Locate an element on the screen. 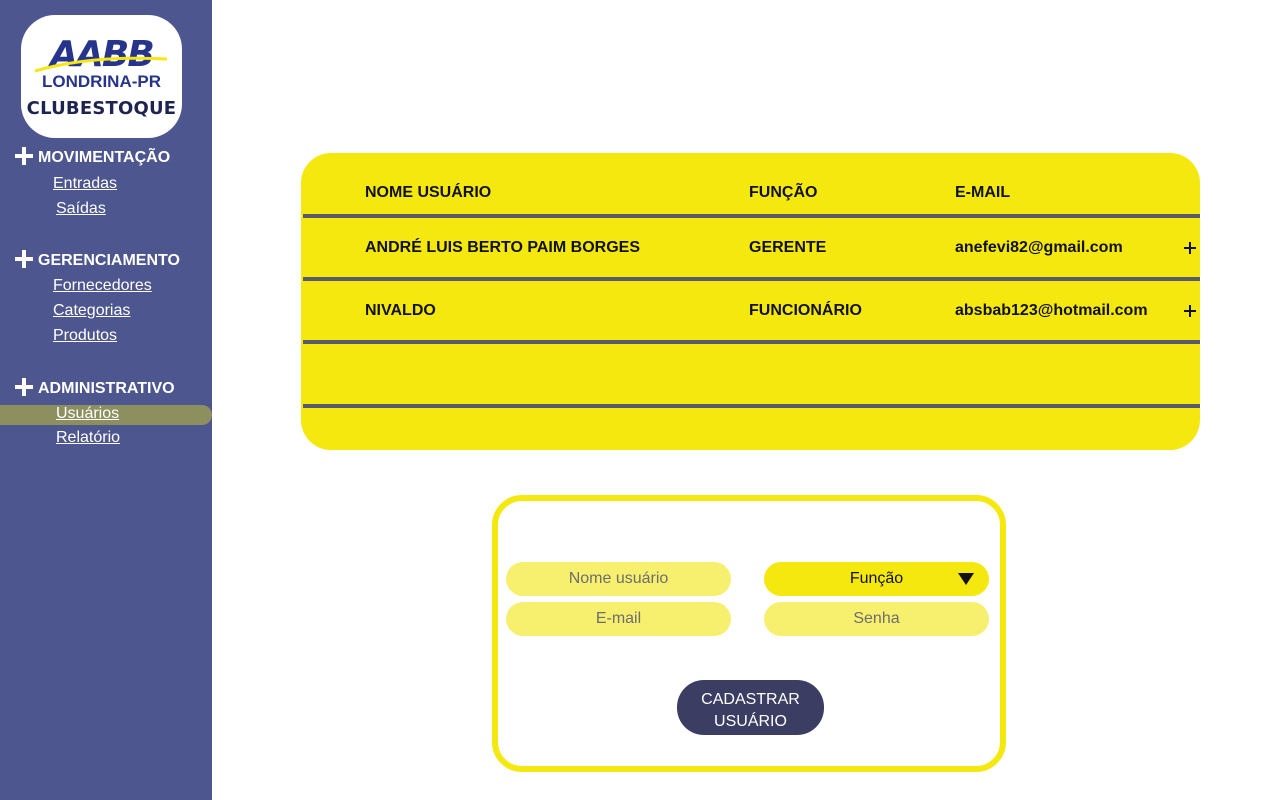 The height and width of the screenshot is (800, 1280). logo: AABB LONDRINA-PR CLUBESTOQUE is located at coordinates (101, 76).